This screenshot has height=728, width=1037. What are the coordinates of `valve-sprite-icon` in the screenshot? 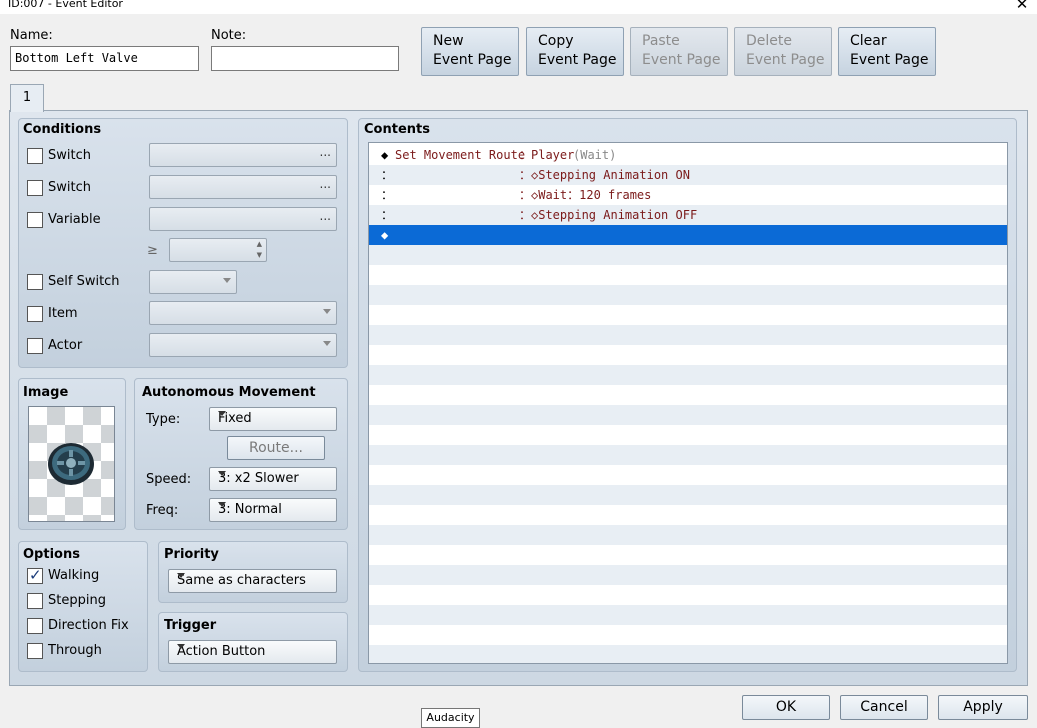 It's located at (71, 464).